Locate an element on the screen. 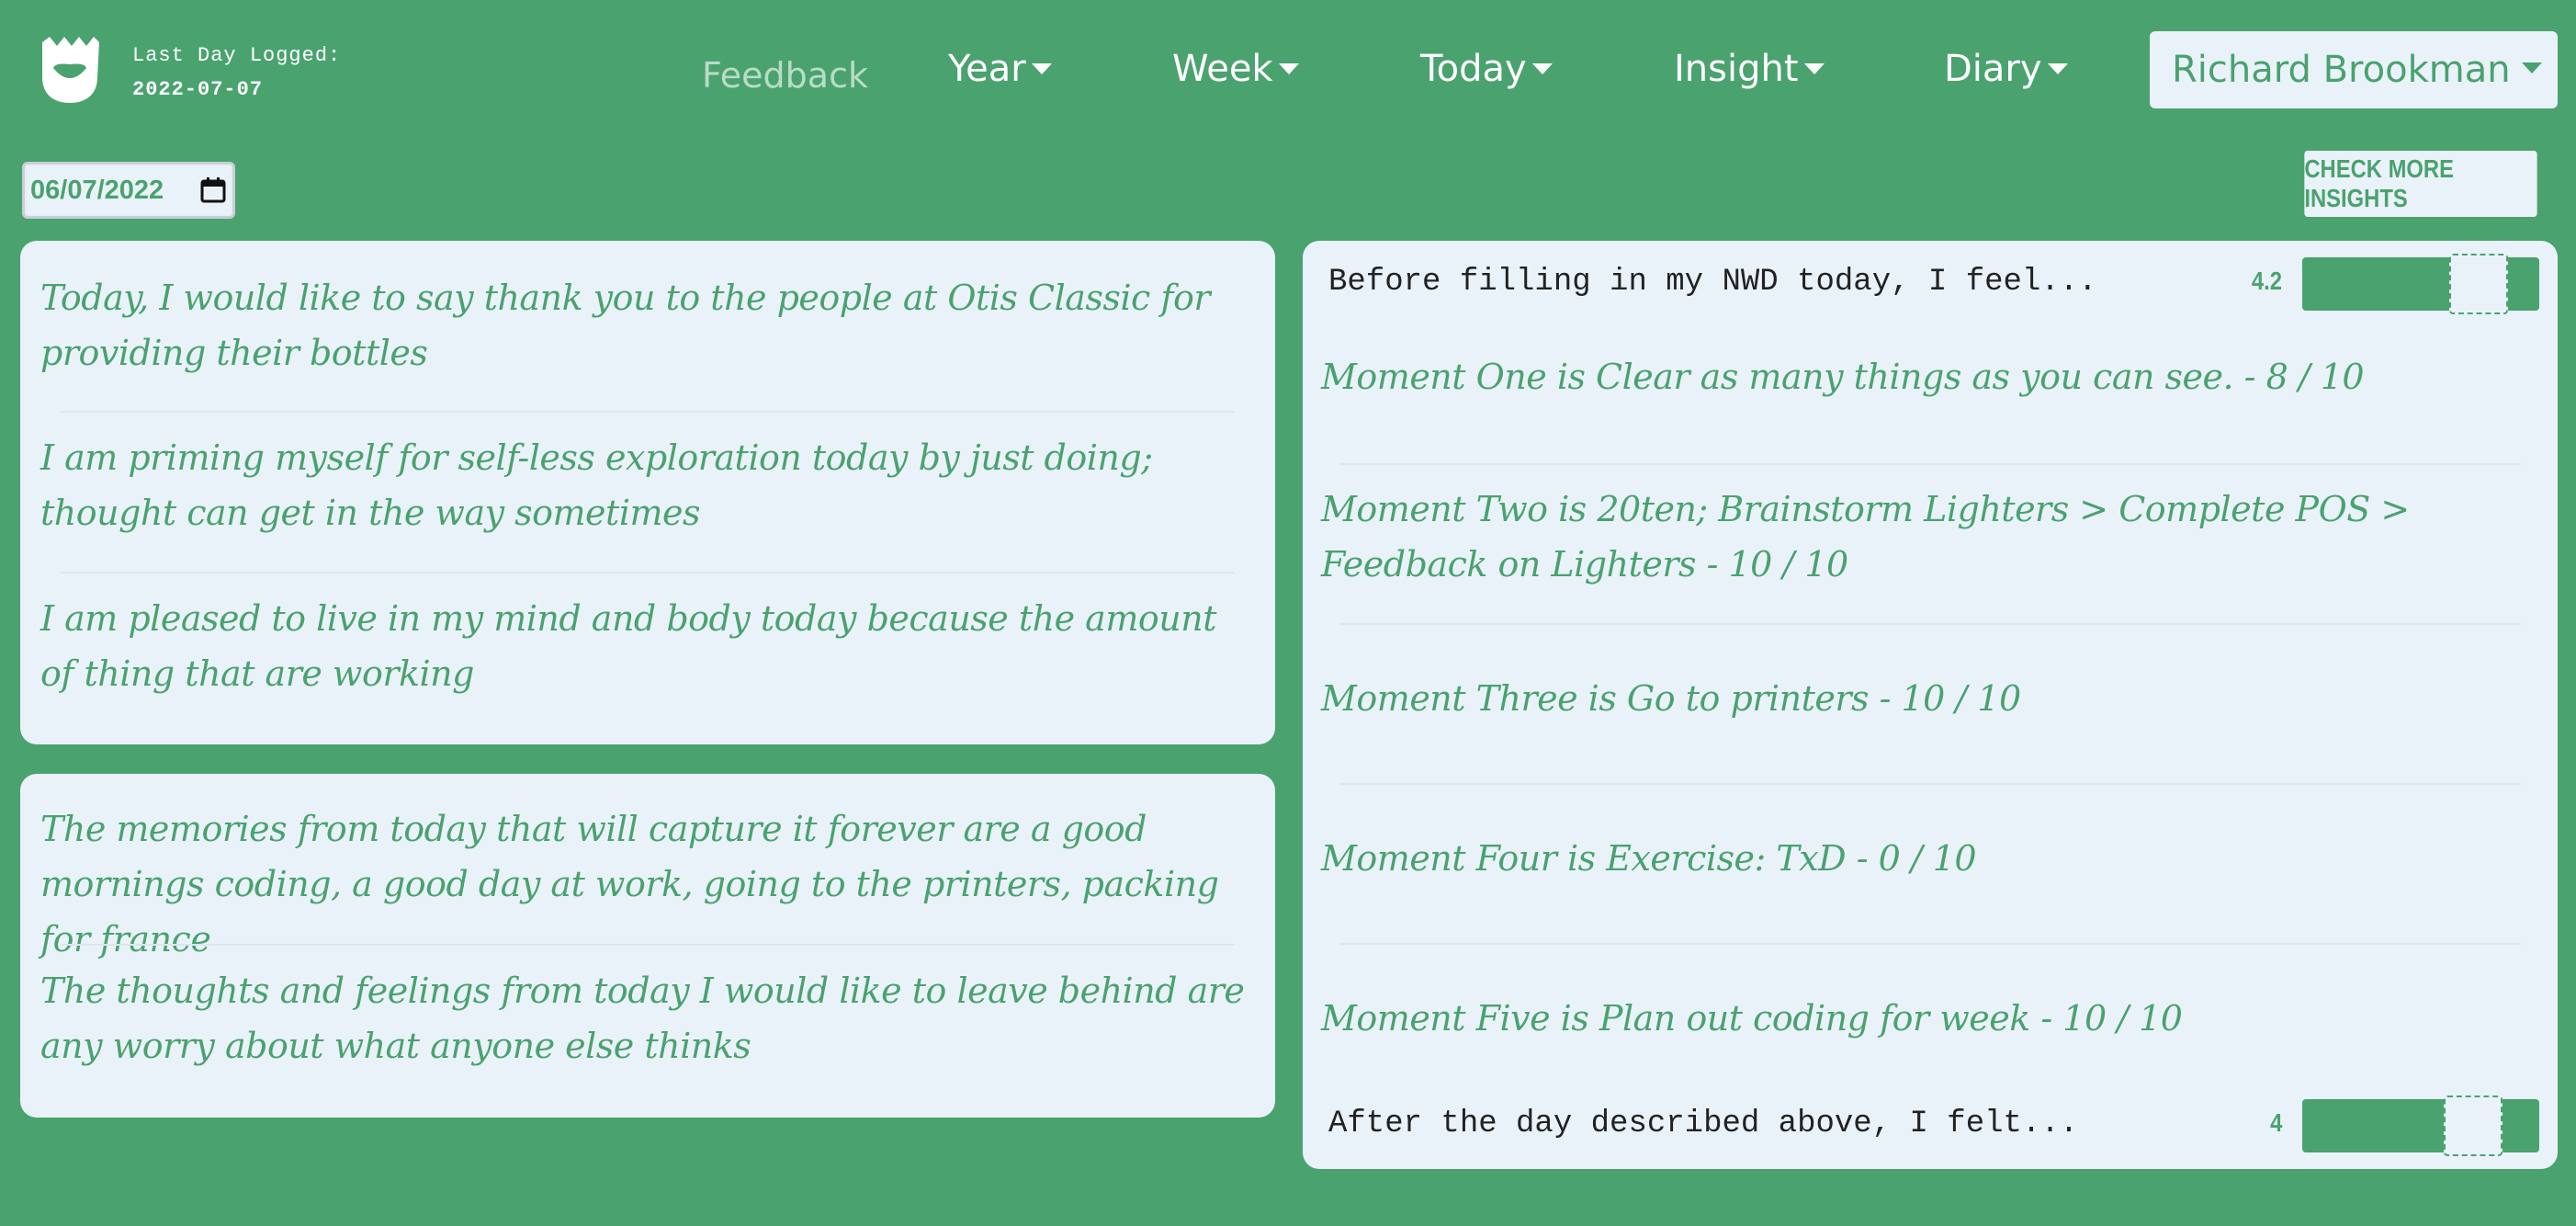  last-logged-block: Last Day Logged: 2022-07-07 is located at coordinates (236, 72).